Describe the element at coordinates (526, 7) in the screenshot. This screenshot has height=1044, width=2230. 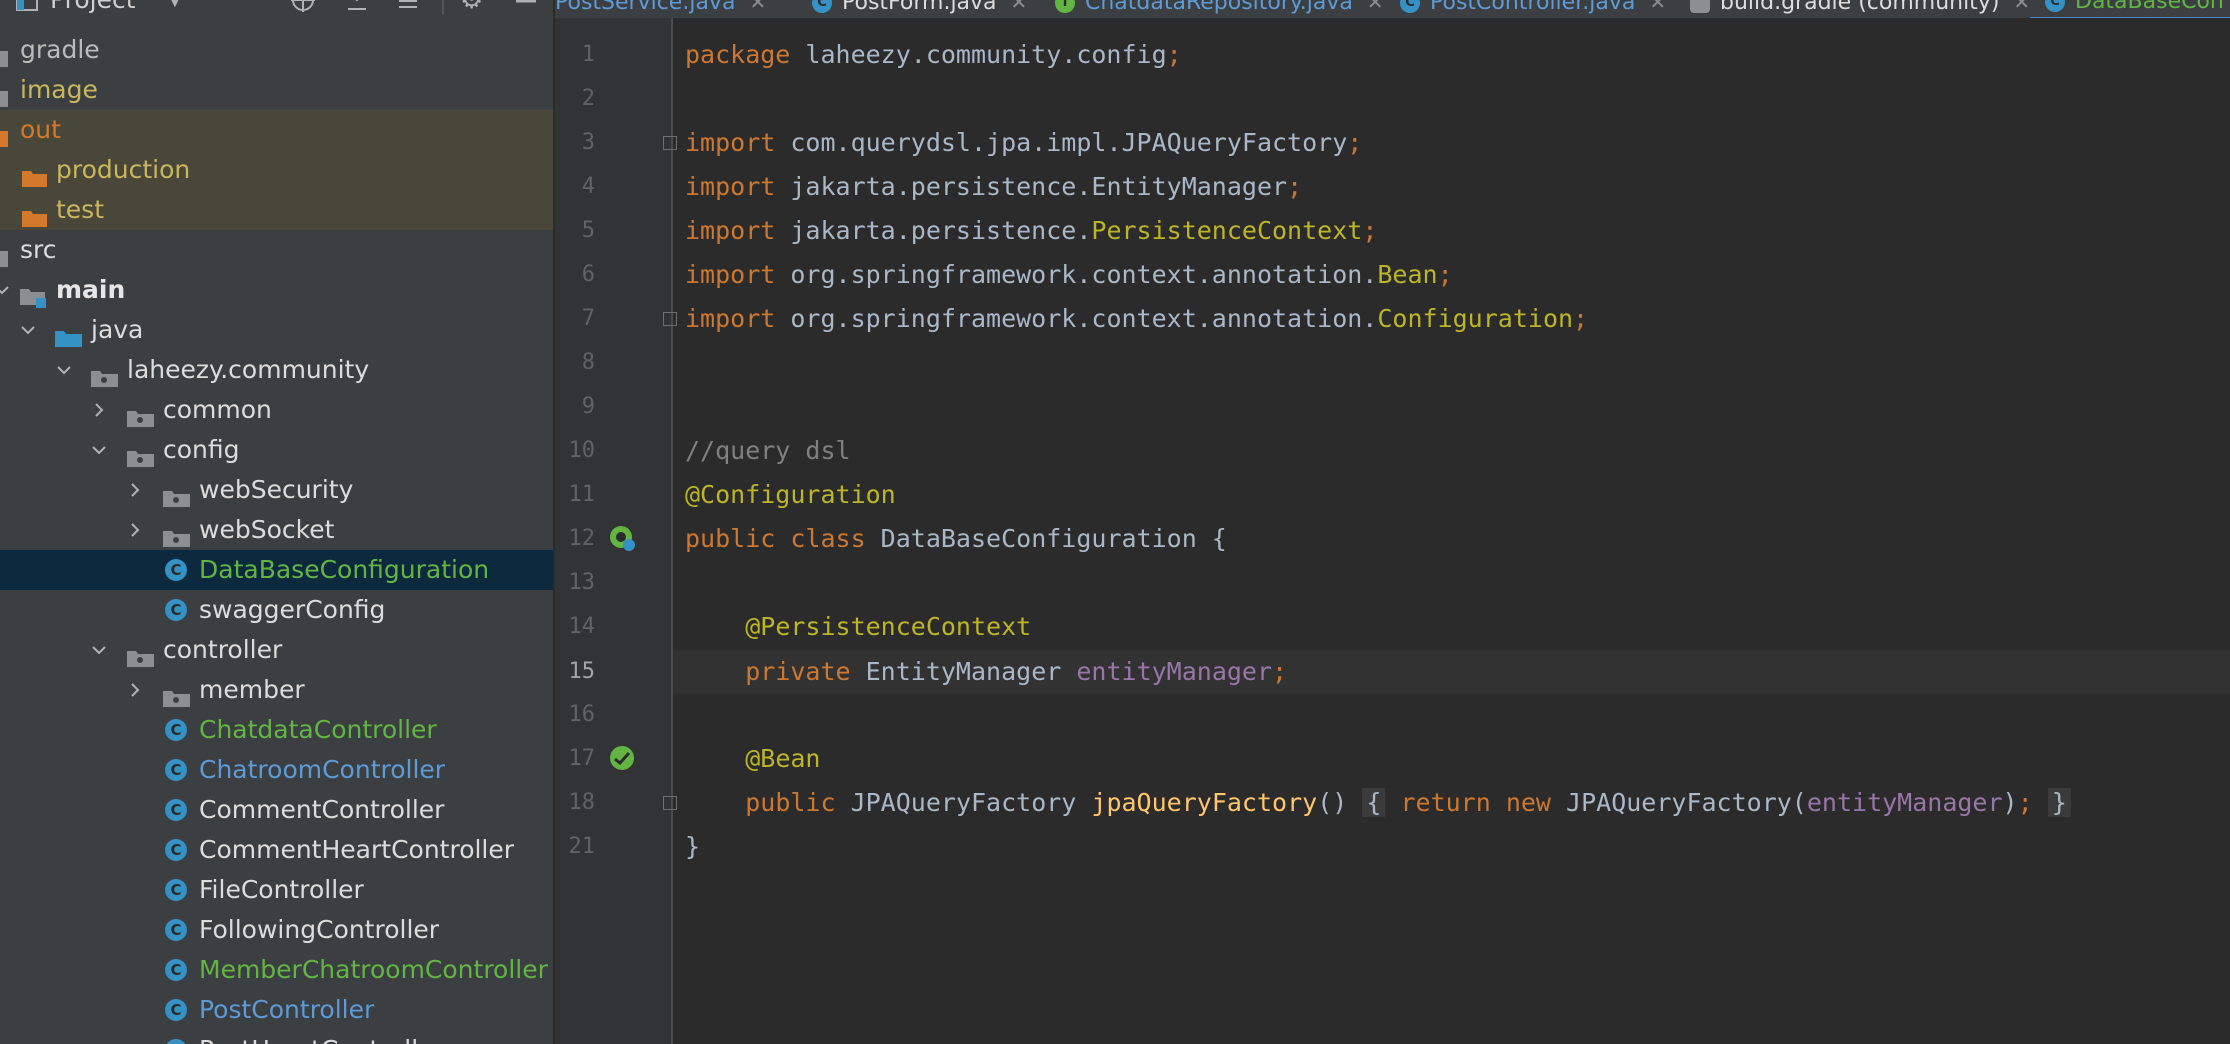
I see `hide-panel-icon` at that location.